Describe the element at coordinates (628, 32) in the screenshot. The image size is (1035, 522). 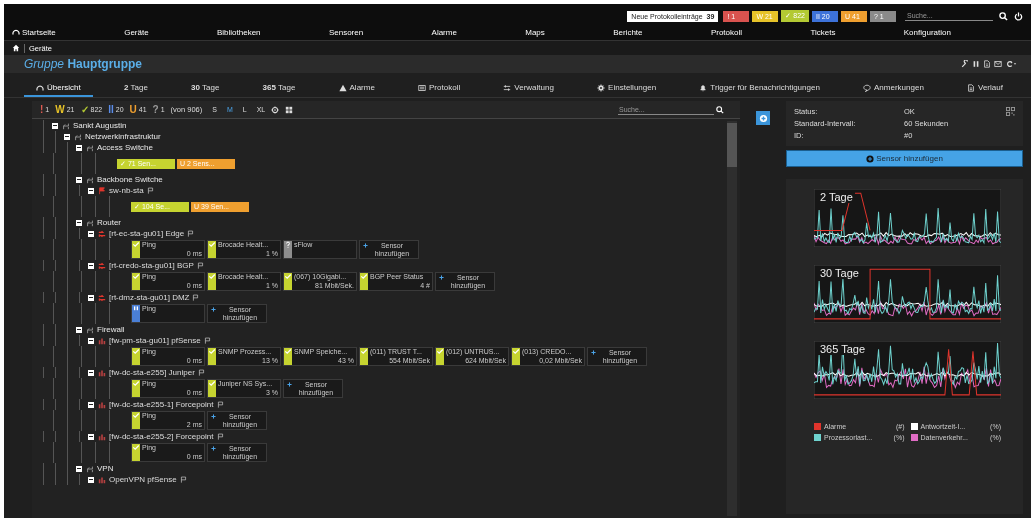
I see `nav-link: Berichte` at that location.